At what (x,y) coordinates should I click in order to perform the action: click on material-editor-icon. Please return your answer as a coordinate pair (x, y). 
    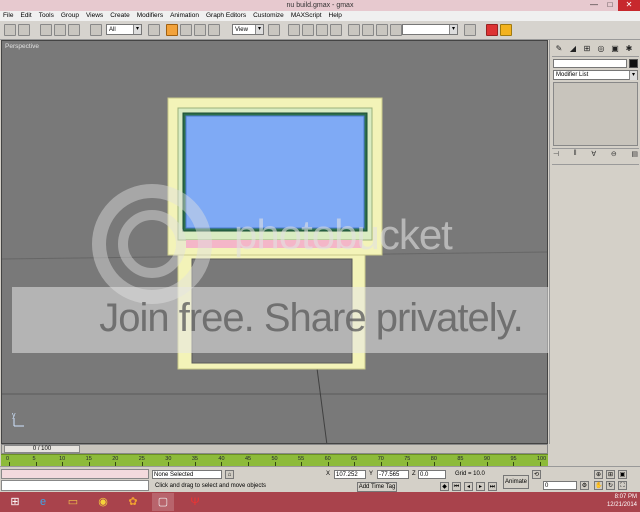
    Looking at the image, I should click on (470, 30).